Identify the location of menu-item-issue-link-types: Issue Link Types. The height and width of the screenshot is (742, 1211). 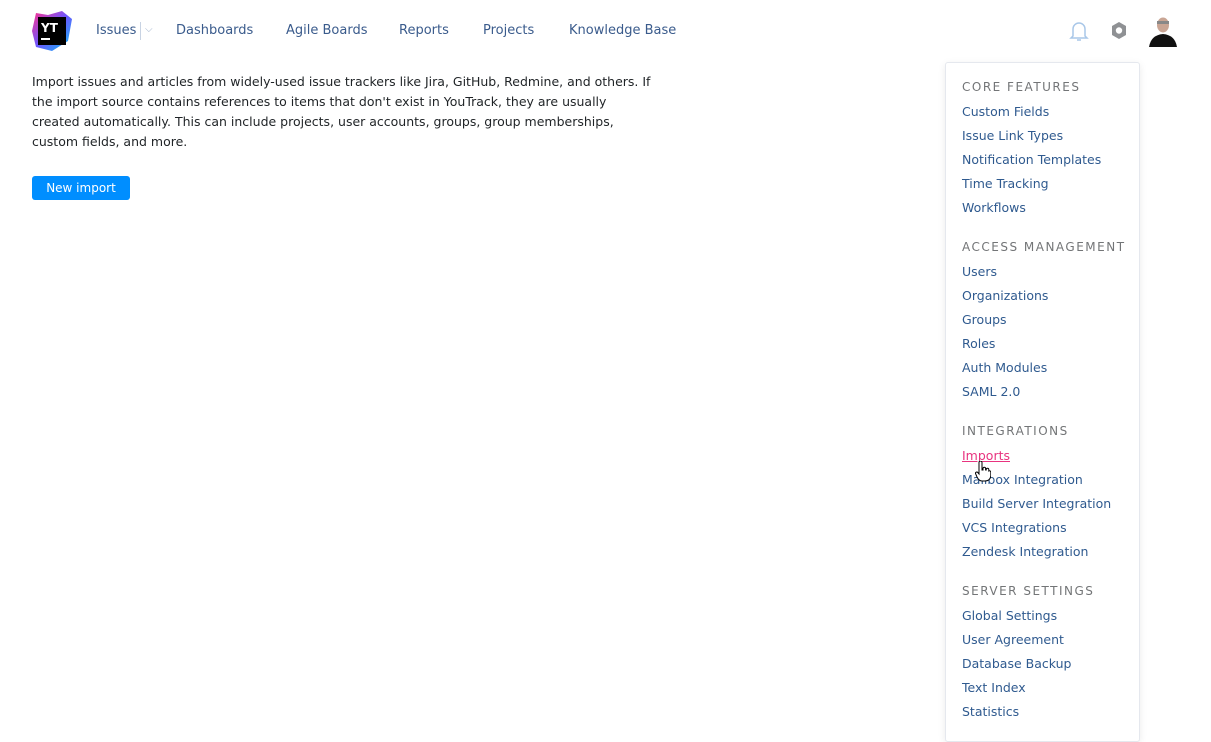
(1012, 135).